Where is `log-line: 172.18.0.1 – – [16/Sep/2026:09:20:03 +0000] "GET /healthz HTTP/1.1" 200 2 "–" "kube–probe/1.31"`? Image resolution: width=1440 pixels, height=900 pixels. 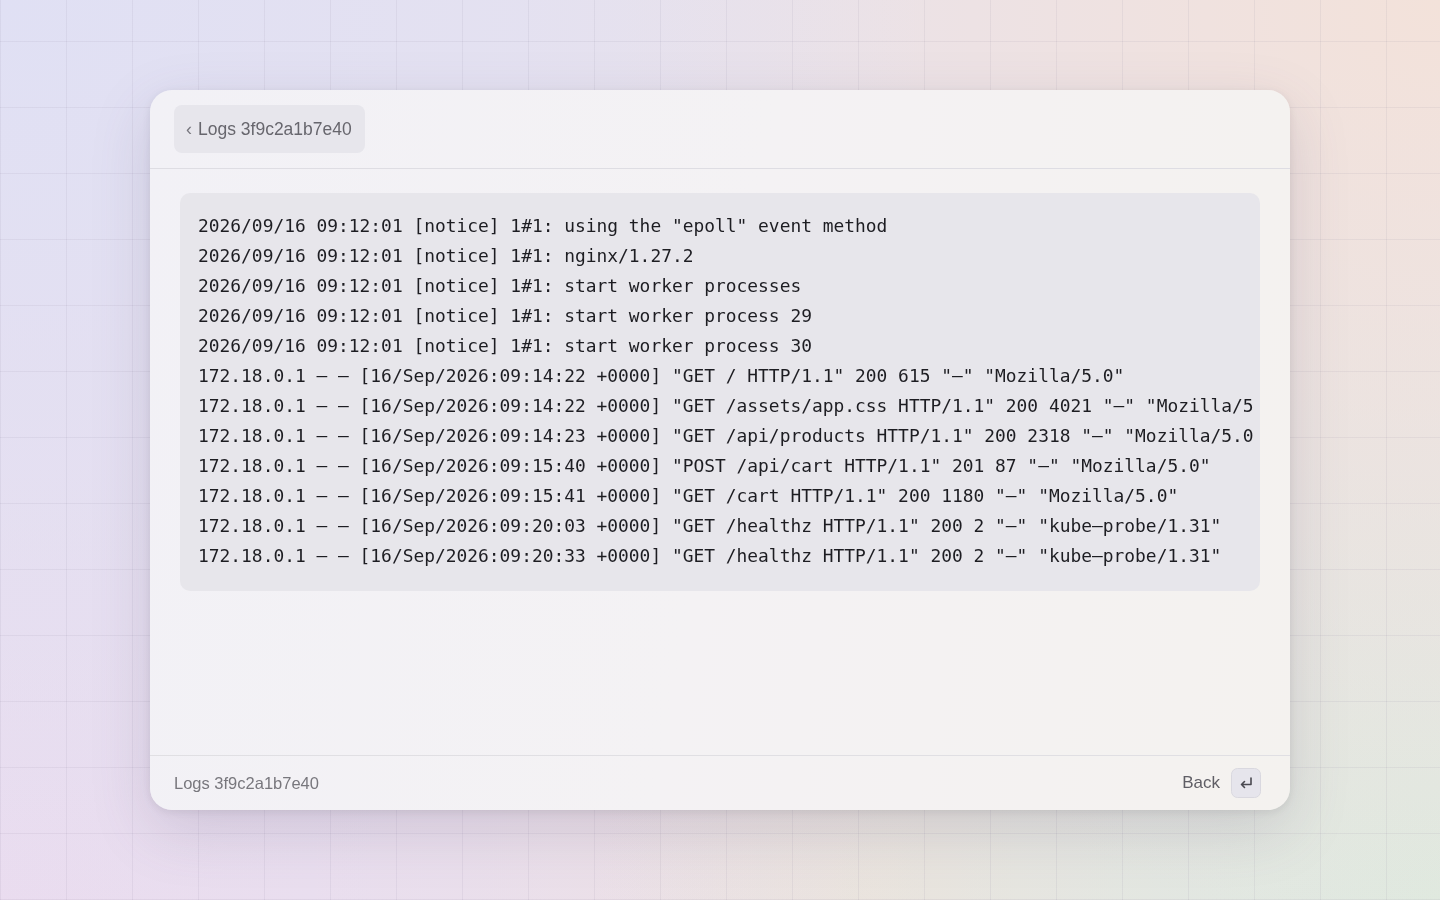
log-line: 172.18.0.1 – – [16/Sep/2026:09:20:03 +0000] "GET /healthz HTTP/1.1" 200 2 "–" "kube–probe/1.31" is located at coordinates (710, 526).